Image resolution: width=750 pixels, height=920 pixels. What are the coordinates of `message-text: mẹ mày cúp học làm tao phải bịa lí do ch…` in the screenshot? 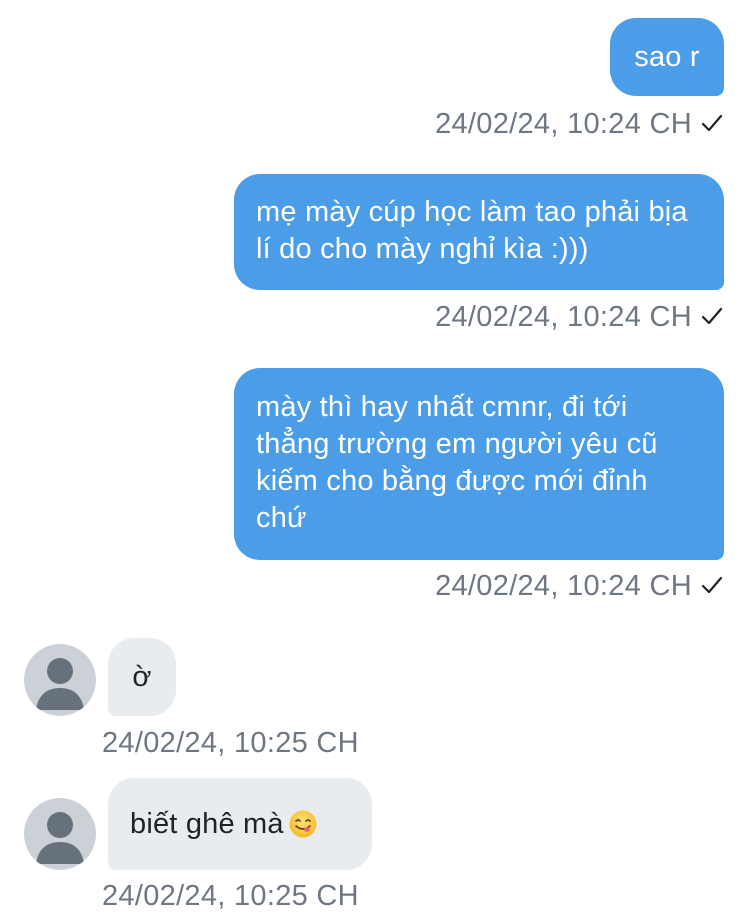 It's located at (472, 230).